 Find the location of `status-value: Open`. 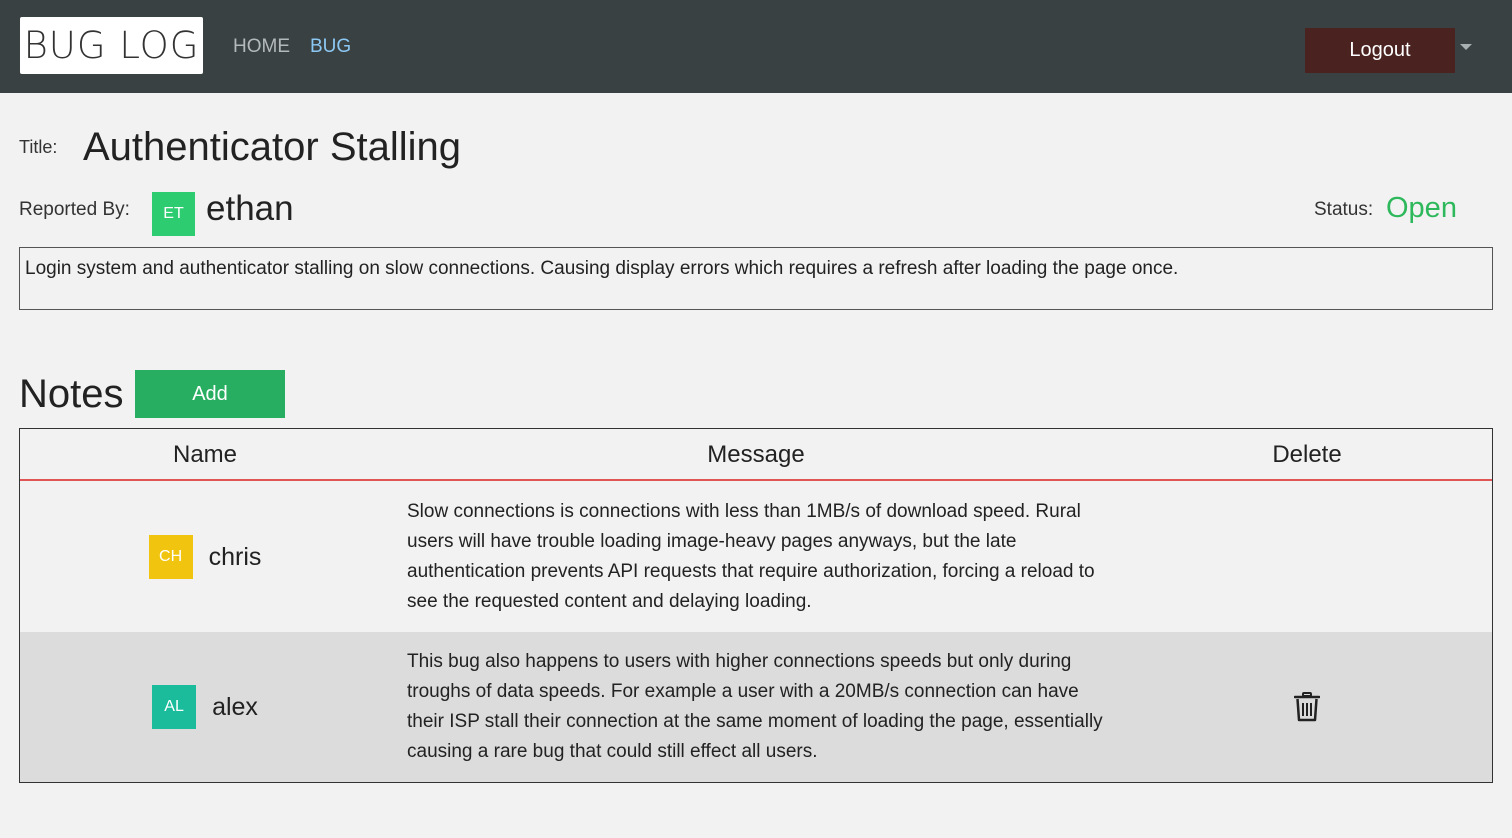

status-value: Open is located at coordinates (1421, 208).